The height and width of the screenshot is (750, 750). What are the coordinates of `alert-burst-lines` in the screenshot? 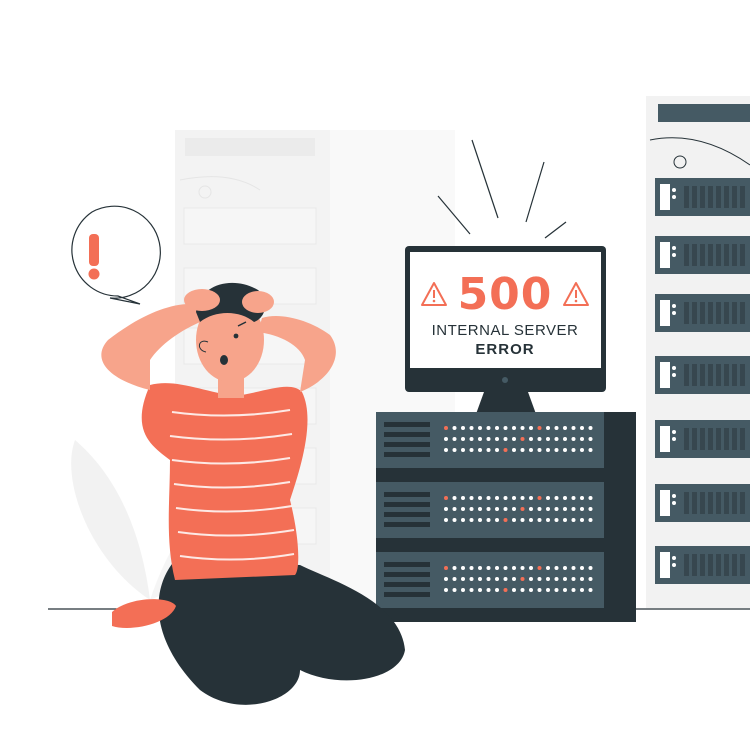 It's located at (502, 189).